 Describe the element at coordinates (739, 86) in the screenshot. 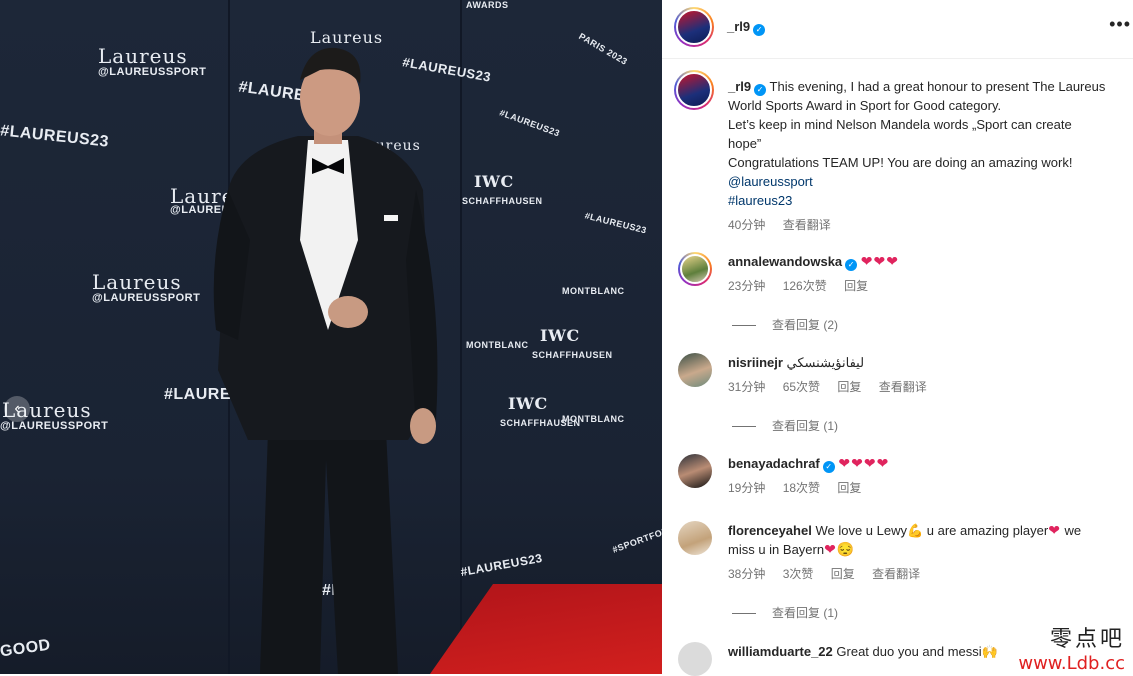

I see `caption-author-username: _rl9` at that location.